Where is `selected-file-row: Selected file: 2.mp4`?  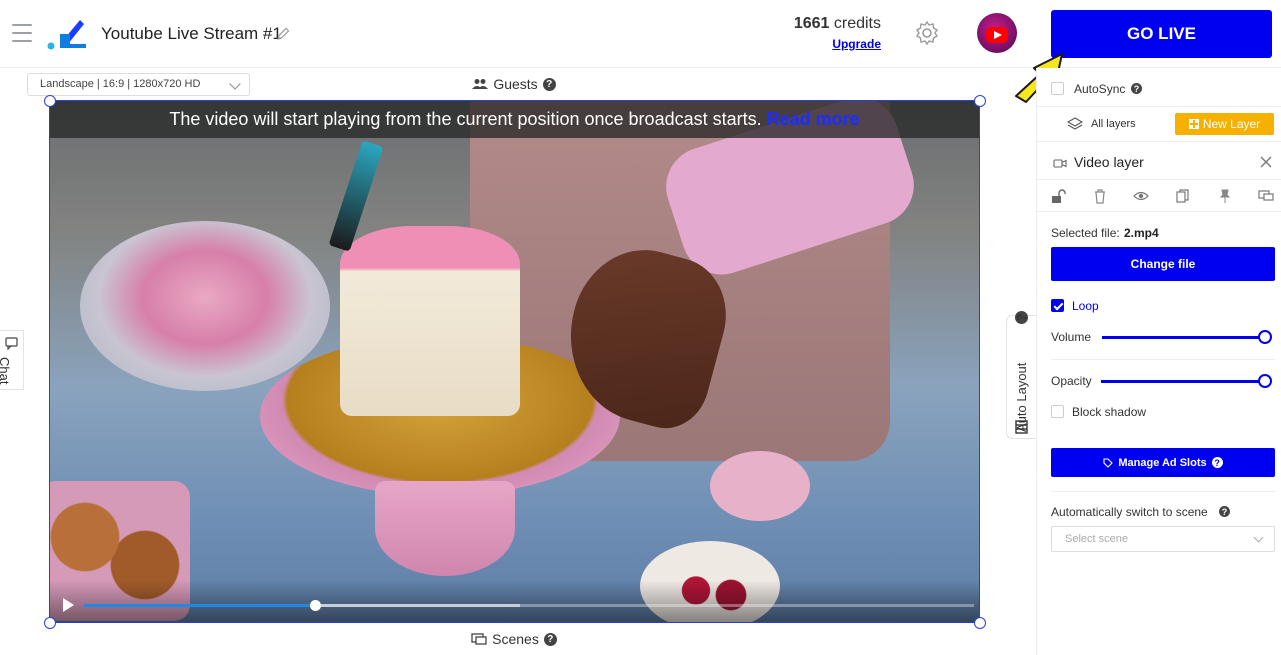
selected-file-row: Selected file: 2.mp4 is located at coordinates (1159, 234).